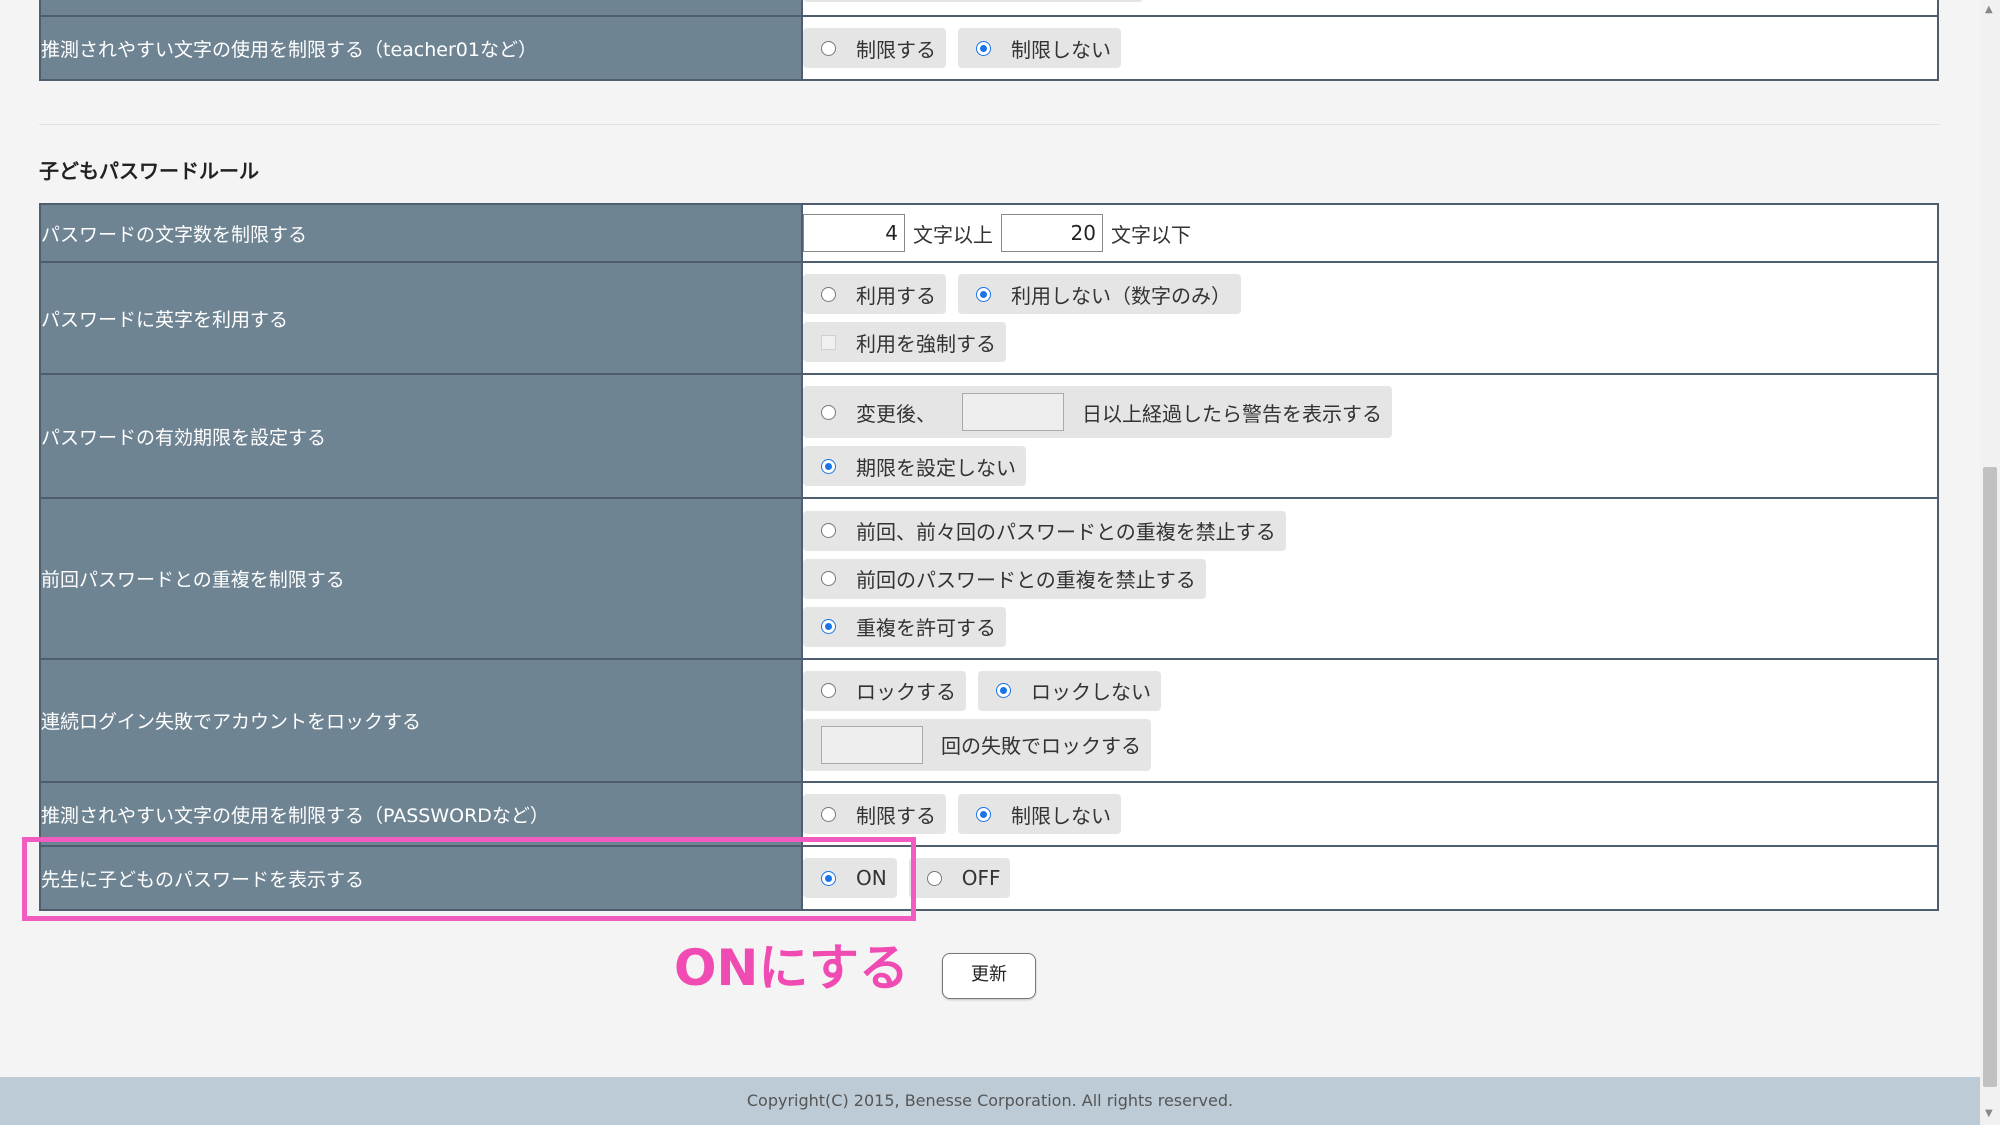 The image size is (2000, 1125). Describe the element at coordinates (896, 295) in the screenshot. I see `option-label: 利用する` at that location.